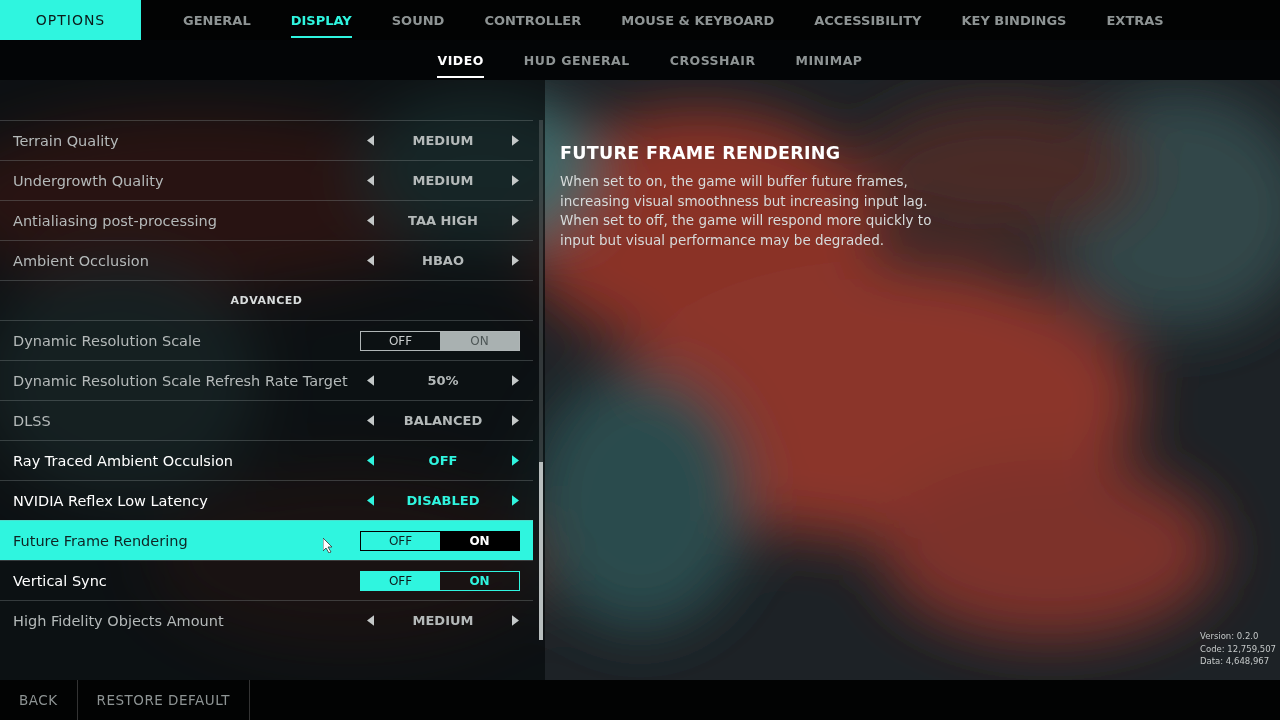 The height and width of the screenshot is (720, 1280). I want to click on setting-row: Dynamic Resolution Scale OFF ON, so click(266, 340).